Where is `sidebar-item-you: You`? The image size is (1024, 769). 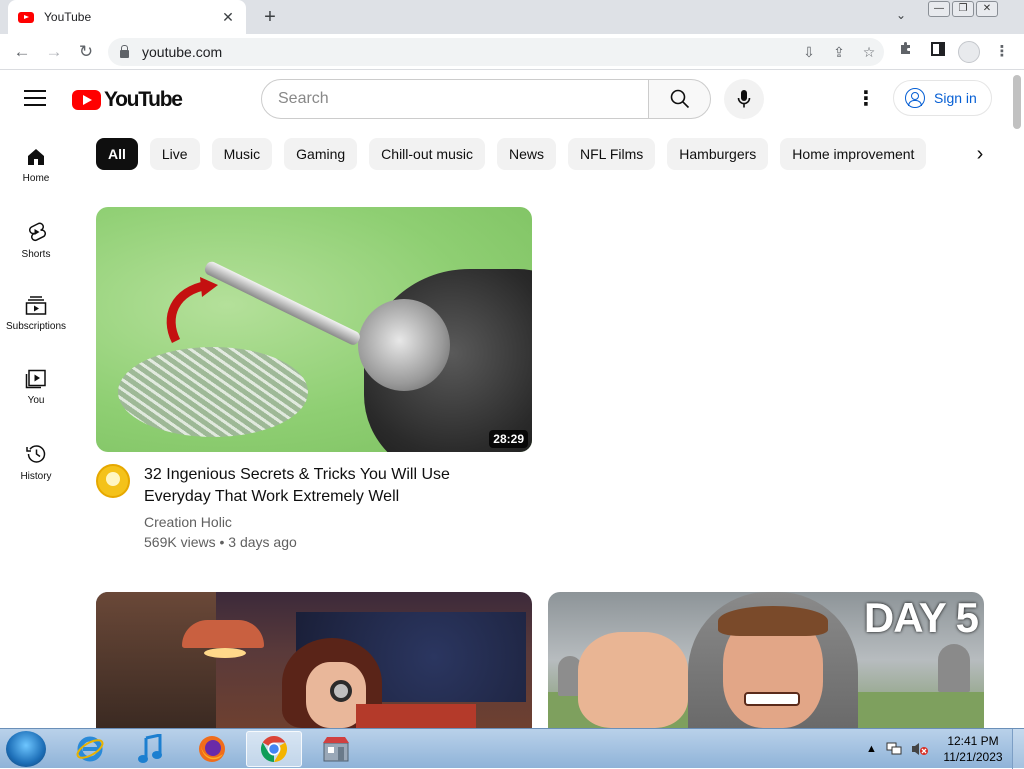 sidebar-item-you: You is located at coordinates (36, 386).